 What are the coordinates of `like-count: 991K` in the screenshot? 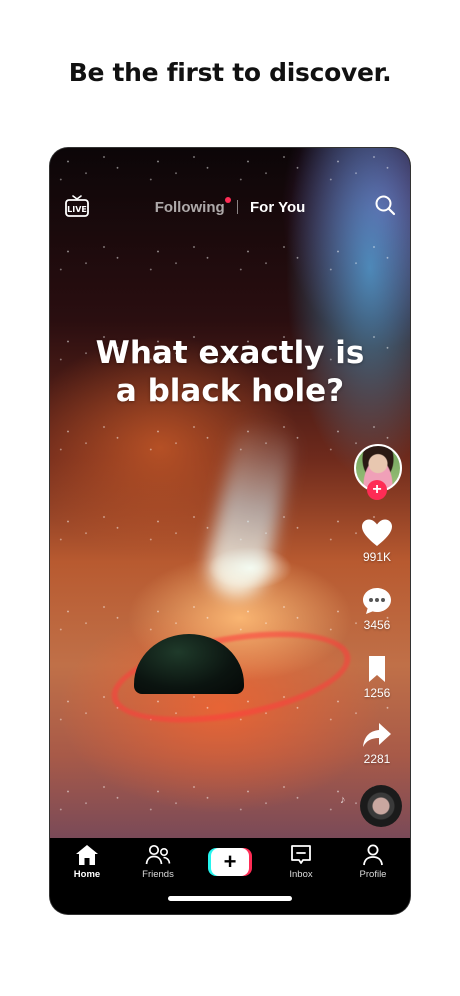 It's located at (377, 557).